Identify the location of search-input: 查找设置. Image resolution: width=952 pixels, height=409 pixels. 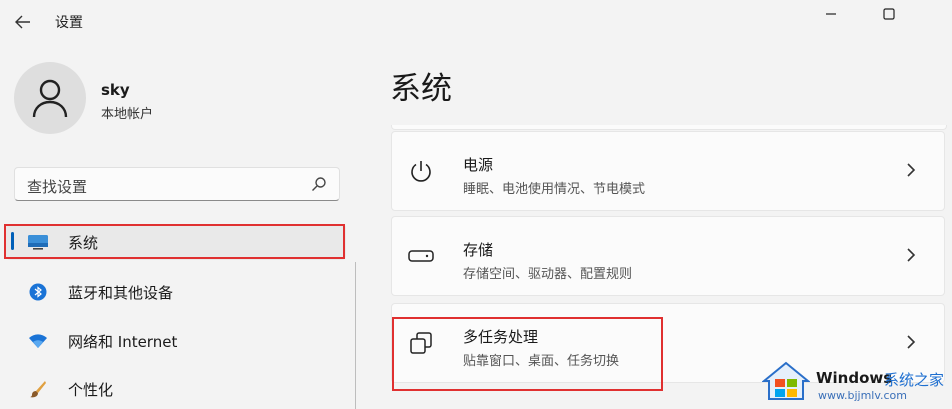
(177, 184).